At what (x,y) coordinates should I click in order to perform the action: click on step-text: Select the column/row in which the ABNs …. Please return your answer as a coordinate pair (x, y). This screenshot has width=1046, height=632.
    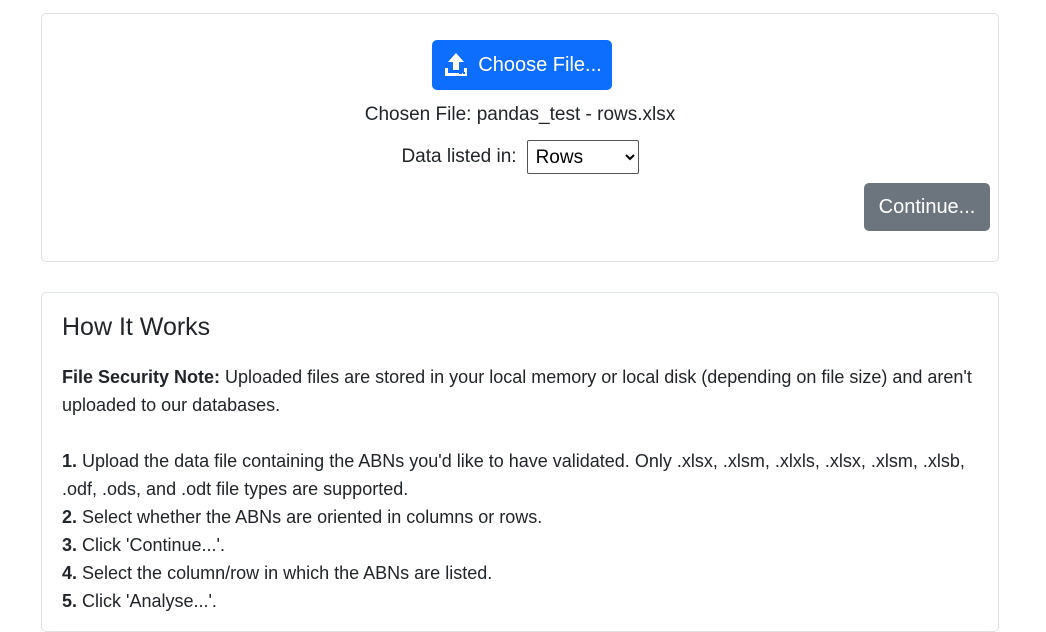
    Looking at the image, I should click on (285, 573).